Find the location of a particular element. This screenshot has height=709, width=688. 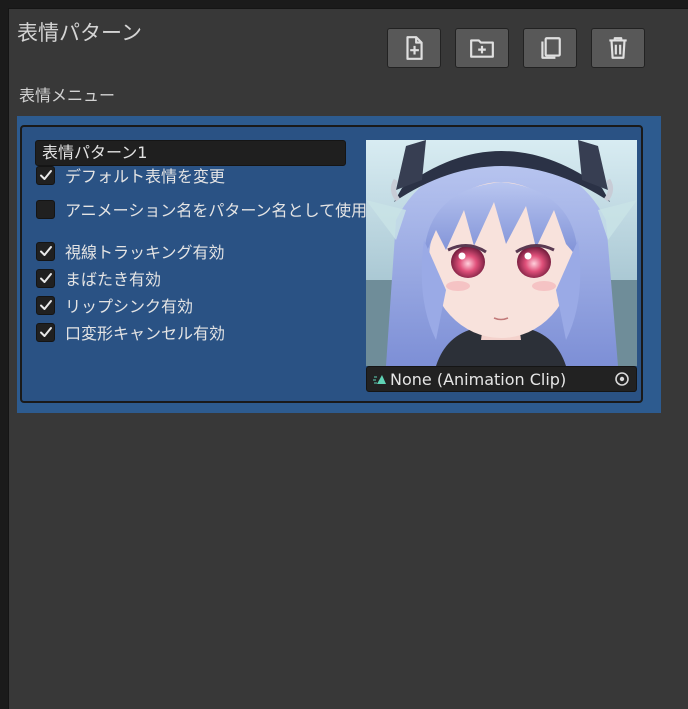

delete-icon is located at coordinates (618, 48).